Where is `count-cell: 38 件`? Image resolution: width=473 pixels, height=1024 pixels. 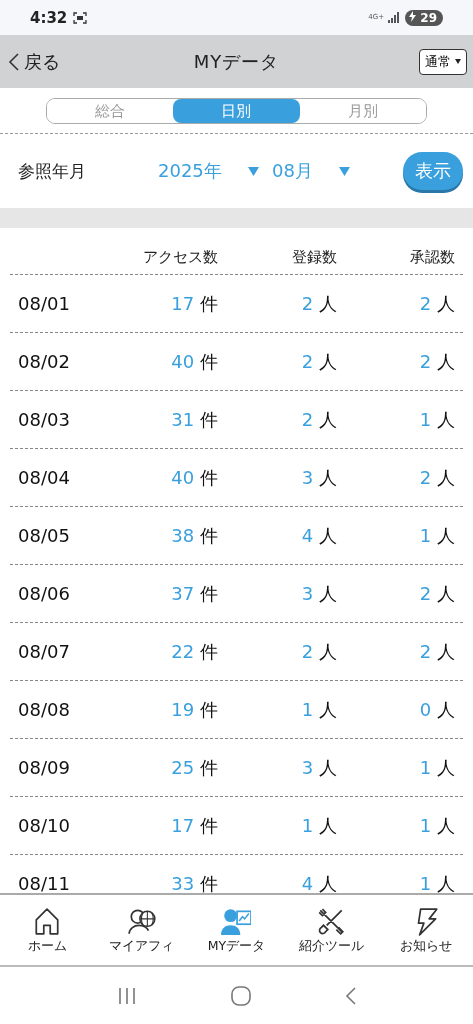 count-cell: 38 件 is located at coordinates (194, 535).